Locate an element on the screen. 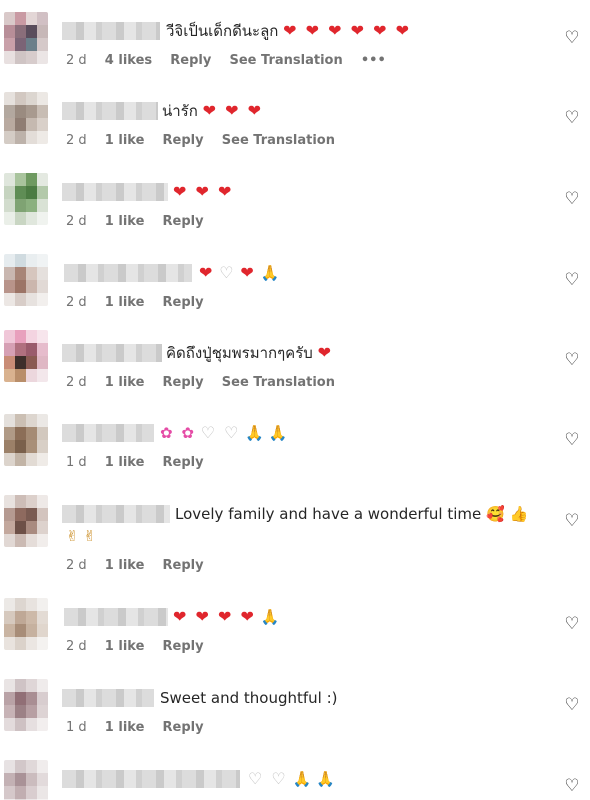 The height and width of the screenshot is (800, 590). comment-text-row: ✿ ✿ ♡ ♡ 🙏 🙏 is located at coordinates (223, 433).